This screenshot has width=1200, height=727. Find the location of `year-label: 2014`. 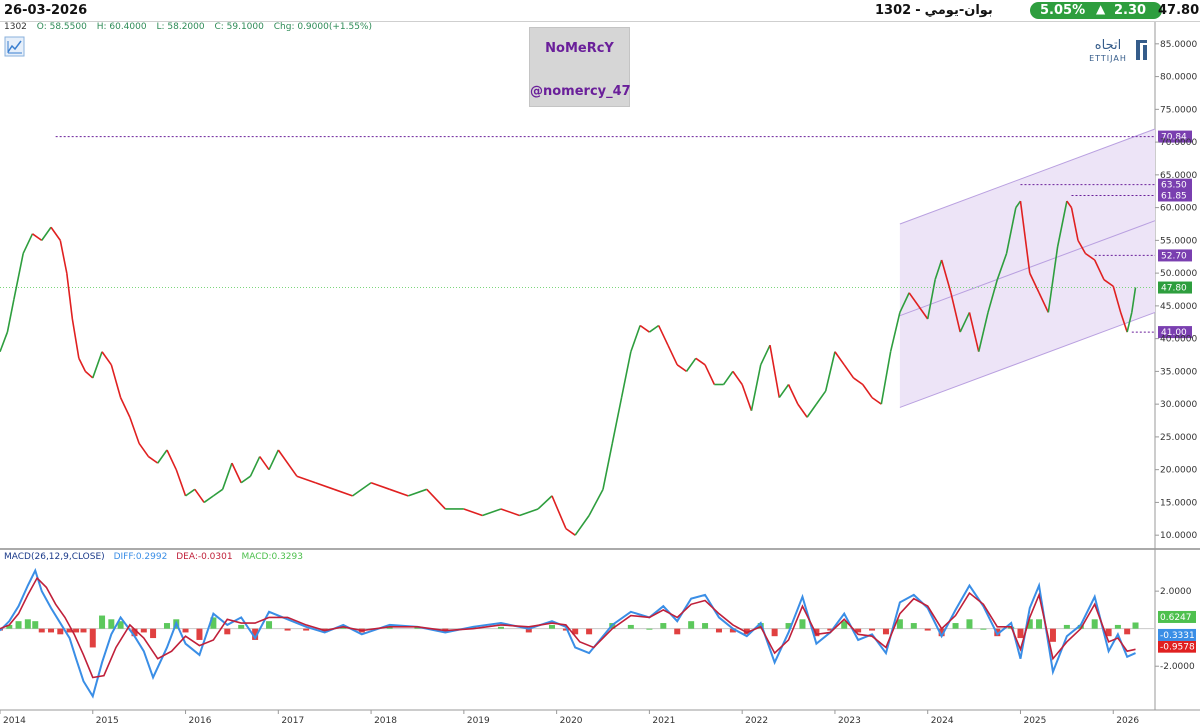

year-label: 2014 is located at coordinates (14, 721).